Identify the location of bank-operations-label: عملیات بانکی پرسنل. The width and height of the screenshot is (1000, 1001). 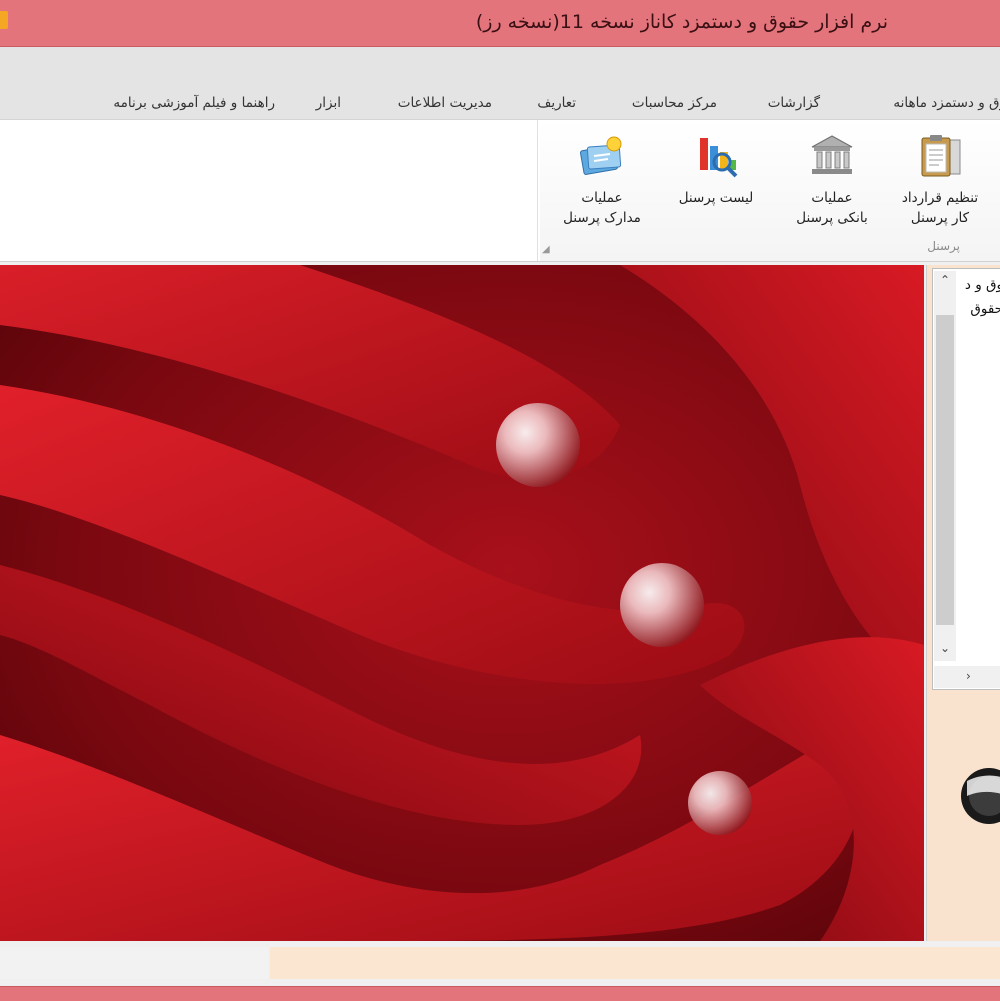
(832, 208).